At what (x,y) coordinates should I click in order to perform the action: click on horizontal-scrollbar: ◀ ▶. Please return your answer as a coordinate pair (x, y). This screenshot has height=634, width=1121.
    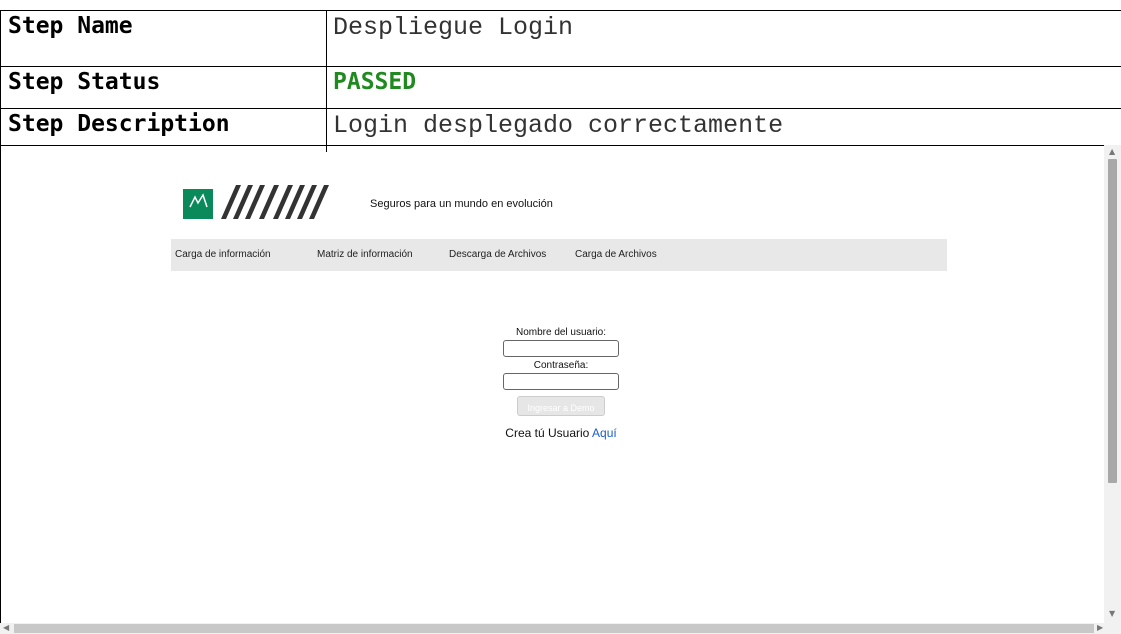
    Looking at the image, I should click on (560, 628).